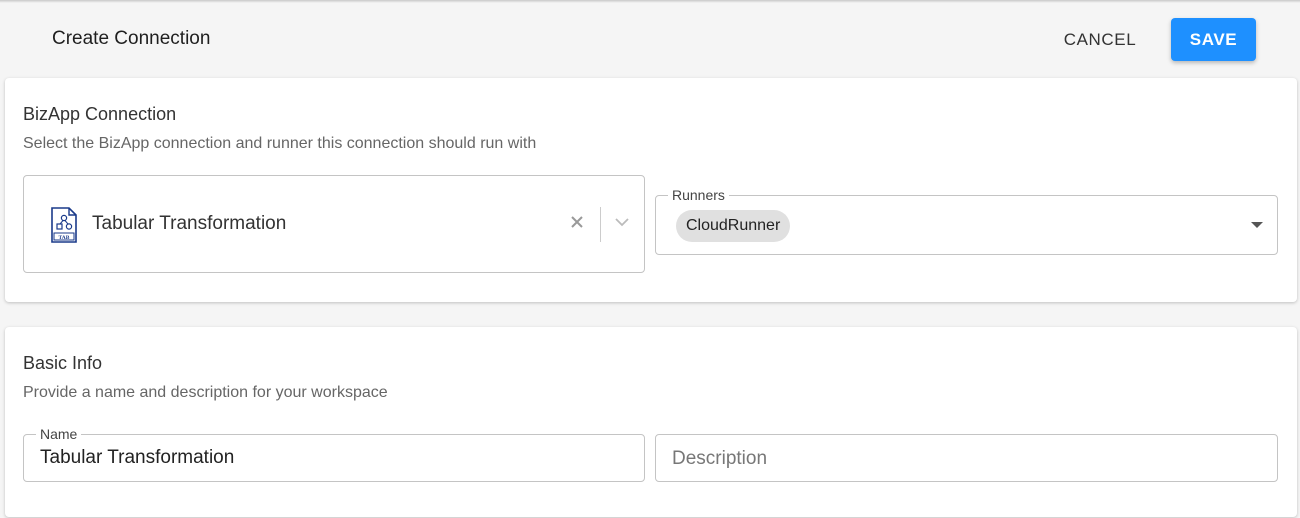  Describe the element at coordinates (334, 224) in the screenshot. I see `bizapp-connection-select: TAB Tabular Transformation` at that location.